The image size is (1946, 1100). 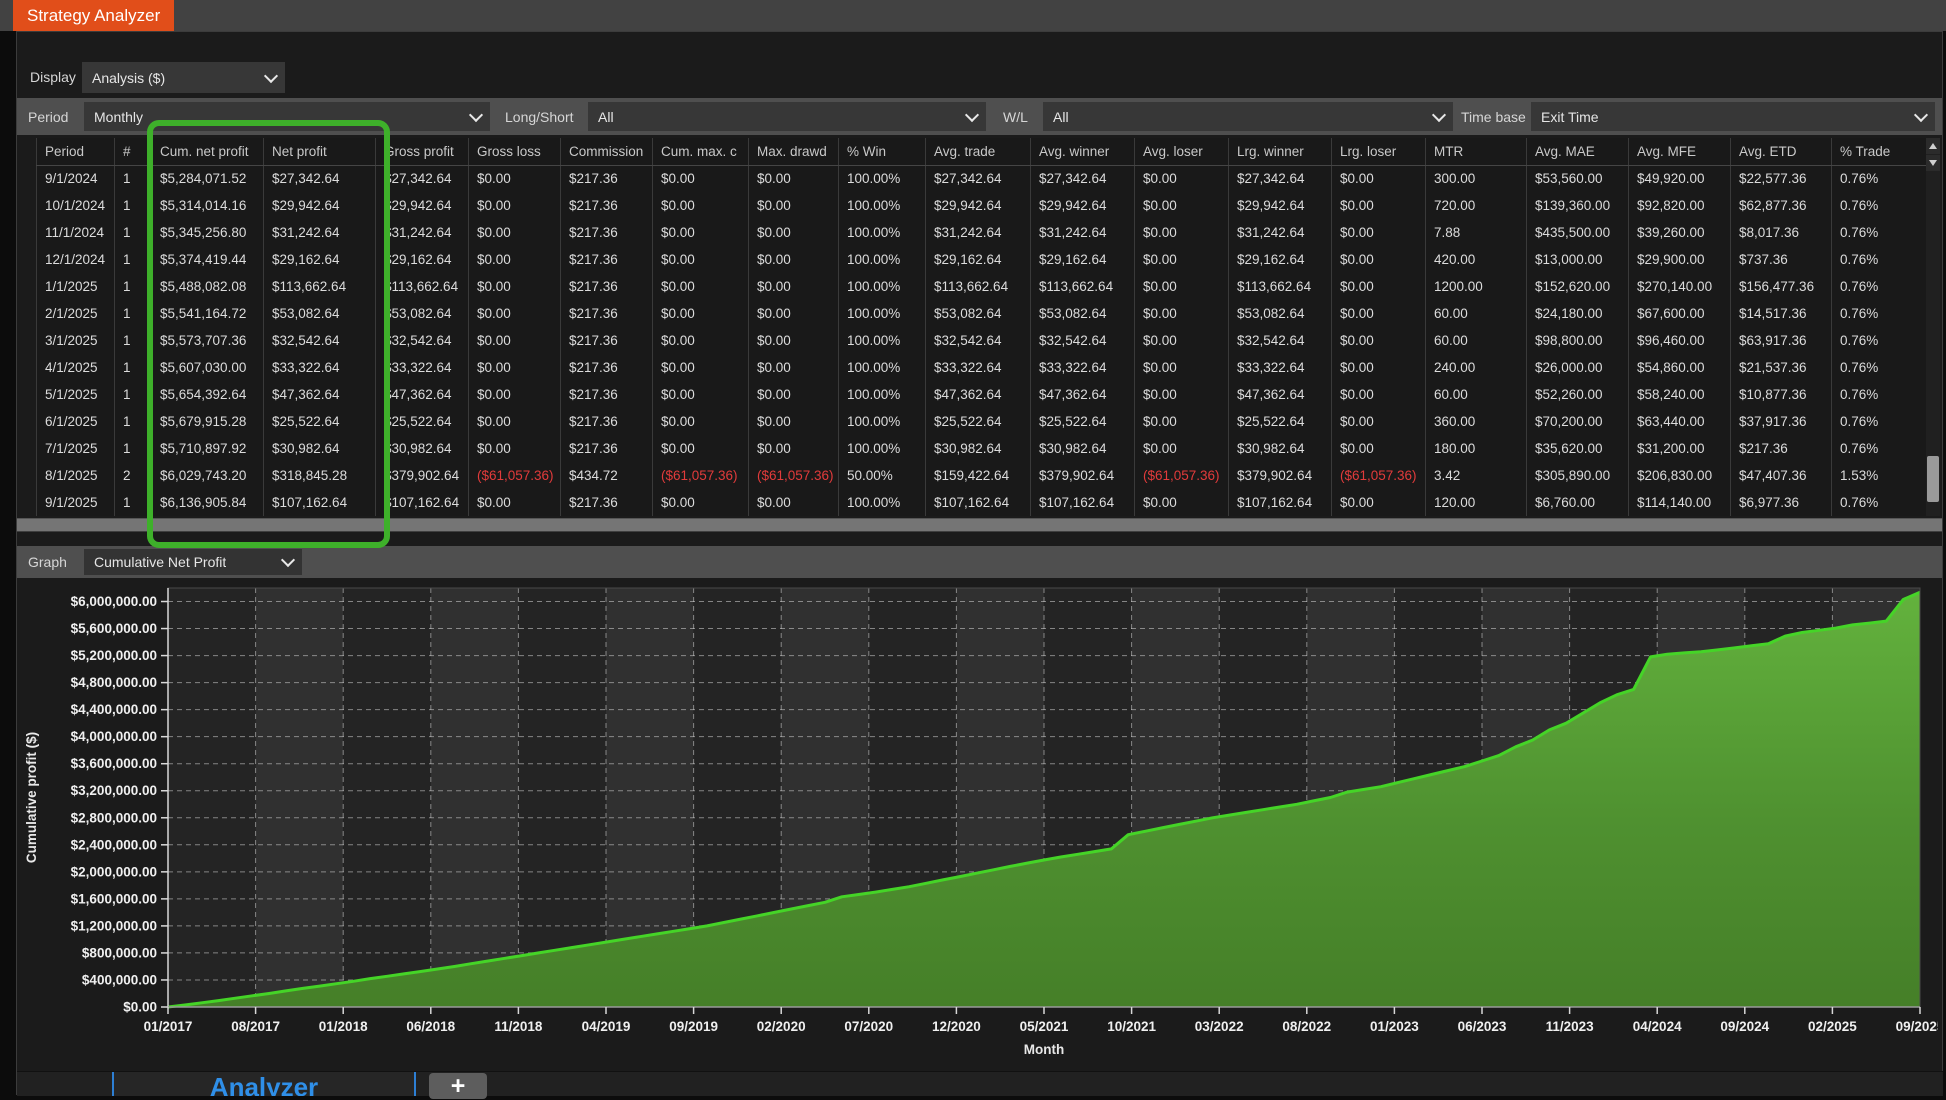 I want to click on display-dropdown: Analysis ($), so click(x=183, y=77).